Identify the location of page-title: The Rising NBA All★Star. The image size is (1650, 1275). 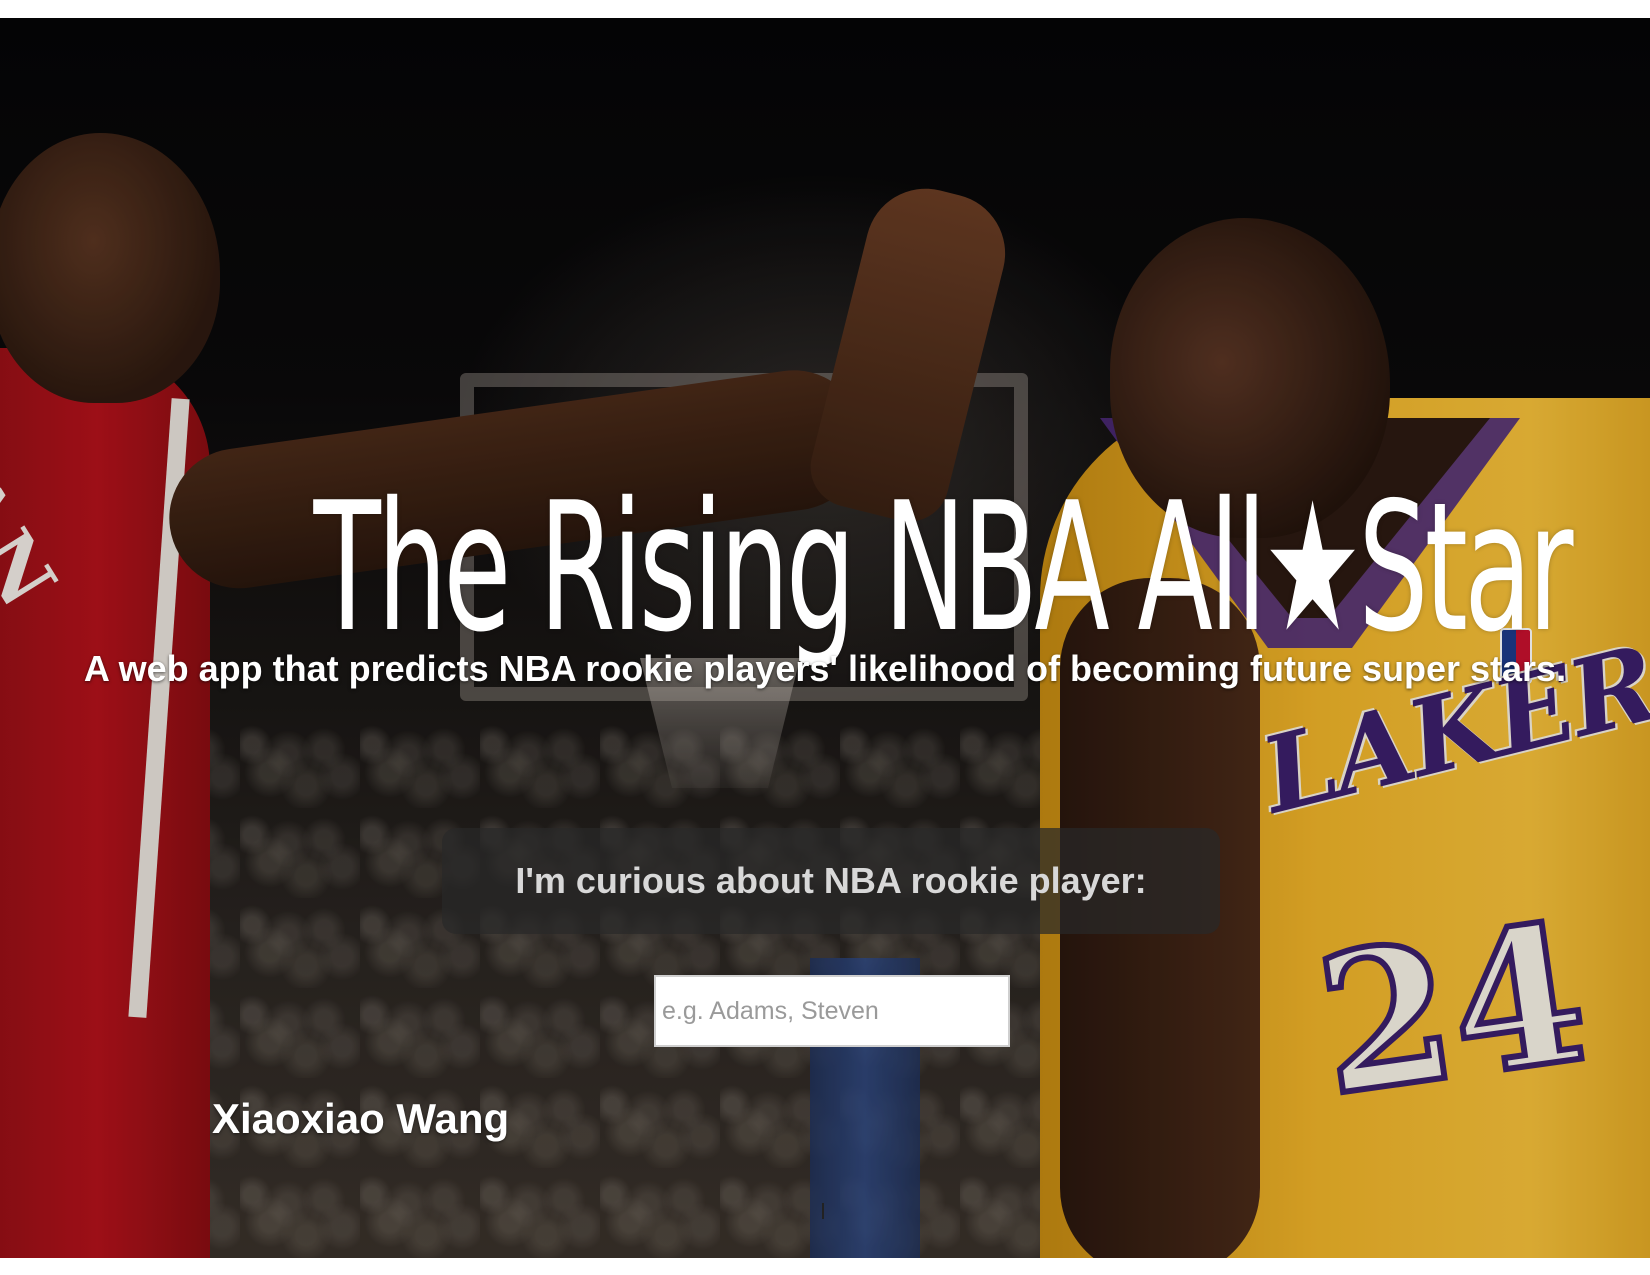
(943, 568).